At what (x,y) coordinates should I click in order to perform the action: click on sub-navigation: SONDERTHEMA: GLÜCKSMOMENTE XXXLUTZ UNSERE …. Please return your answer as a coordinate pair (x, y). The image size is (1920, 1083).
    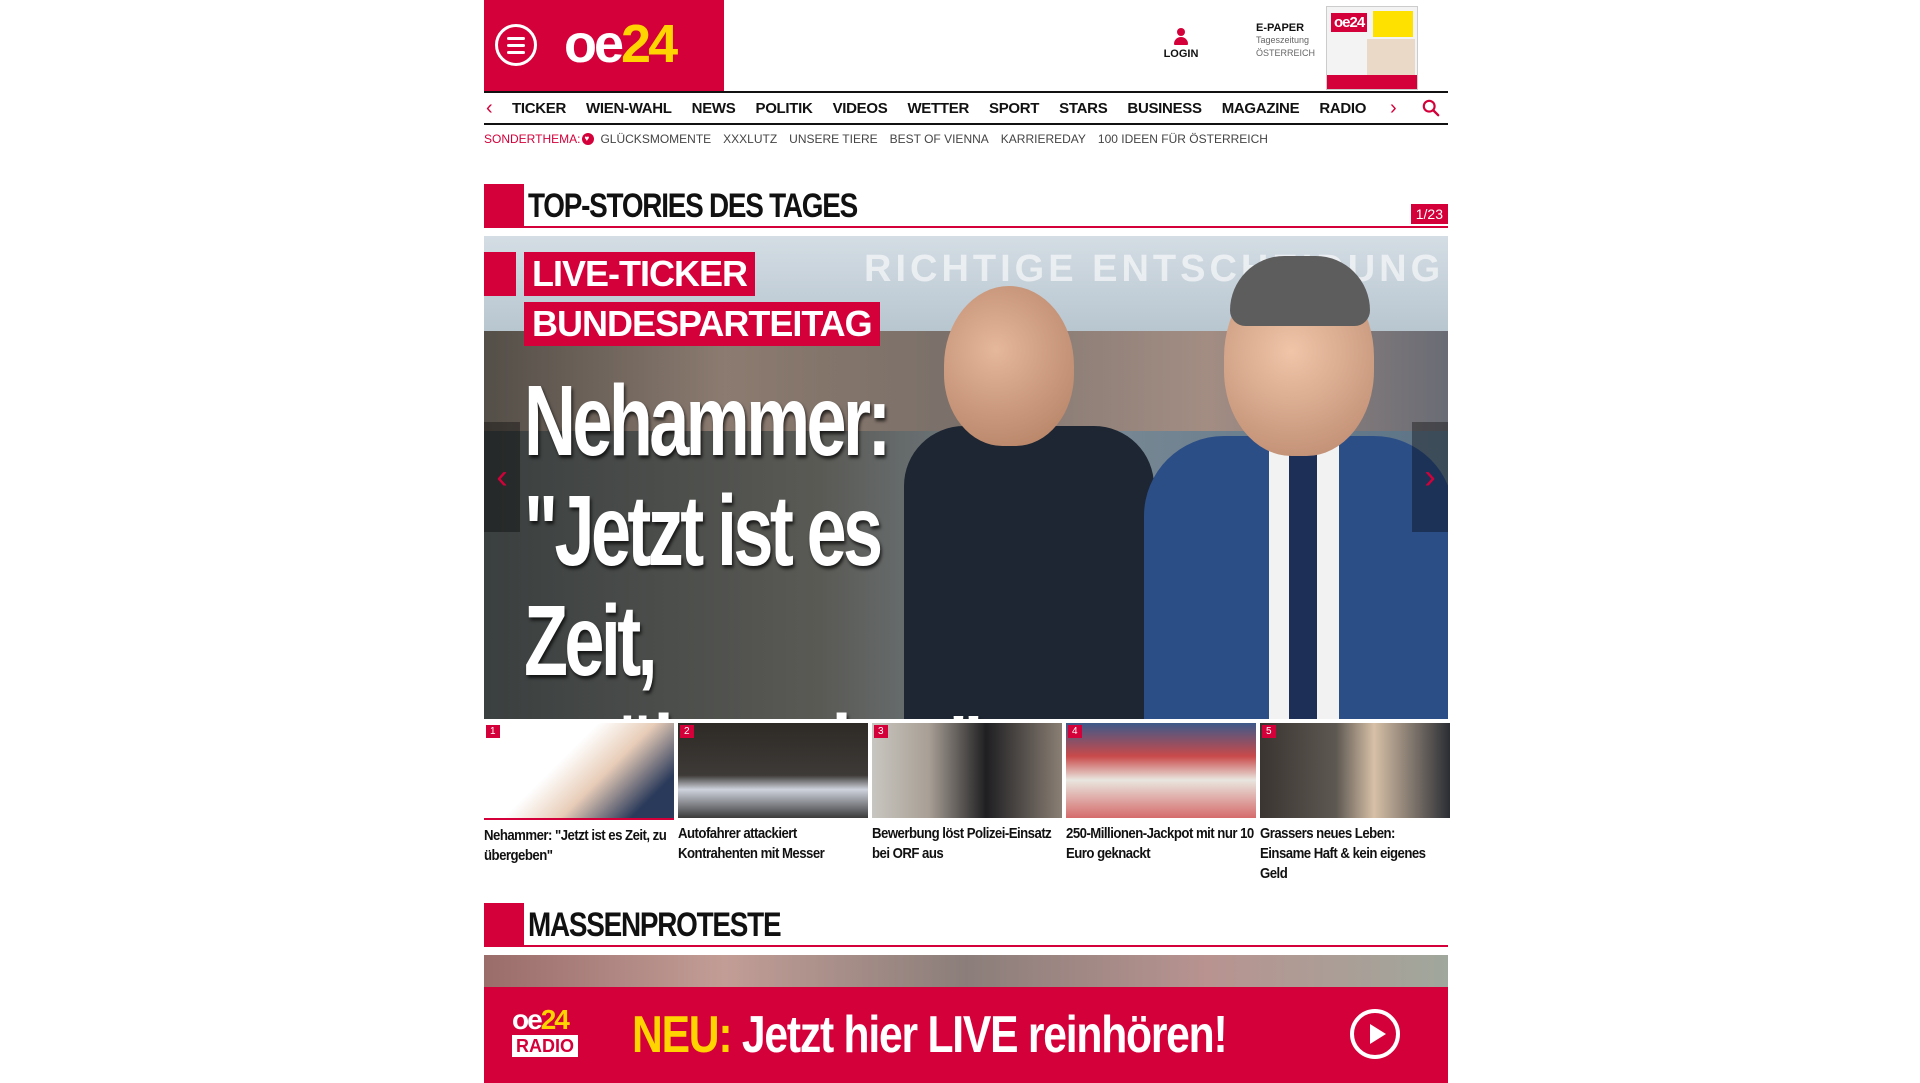
    Looking at the image, I should click on (966, 139).